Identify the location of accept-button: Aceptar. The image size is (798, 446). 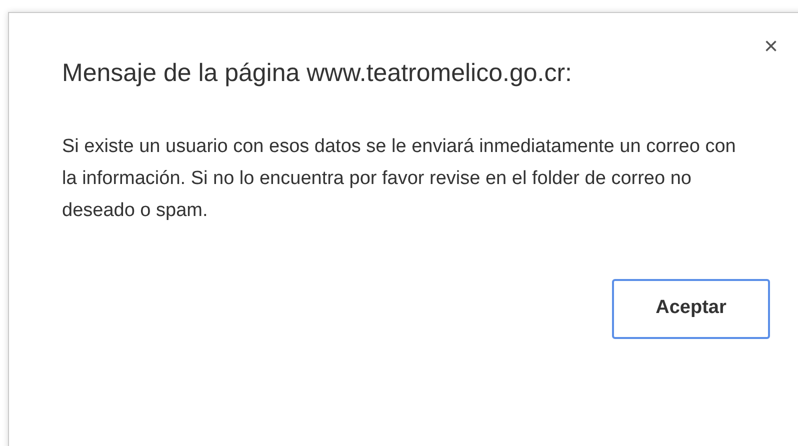
(691, 308).